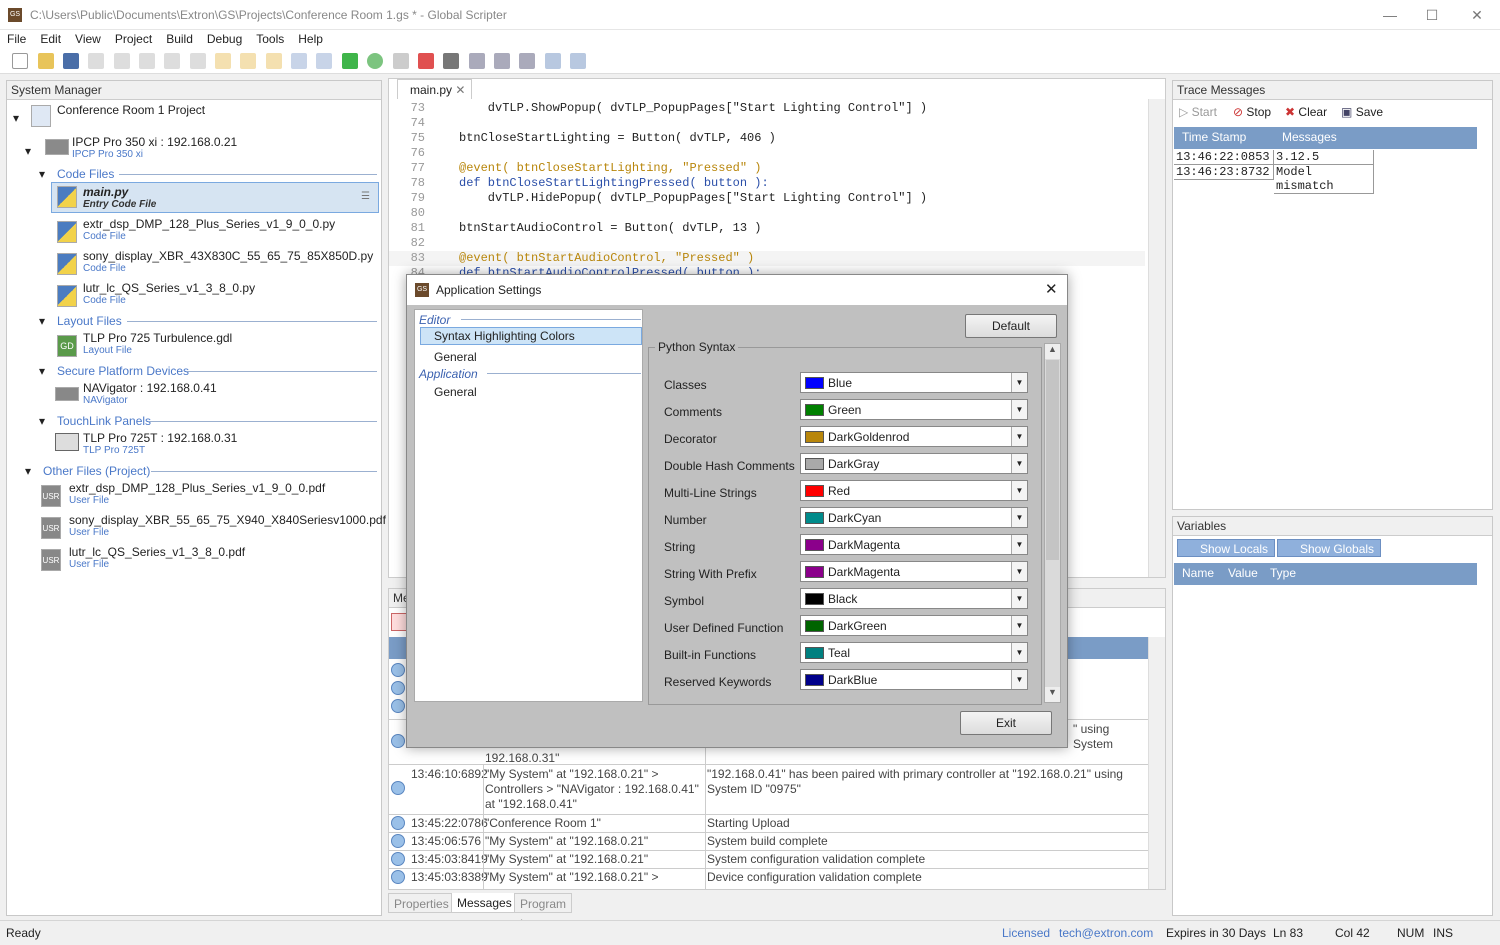  What do you see at coordinates (365, 196) in the screenshot?
I see `file-menu-icon: ☰` at bounding box center [365, 196].